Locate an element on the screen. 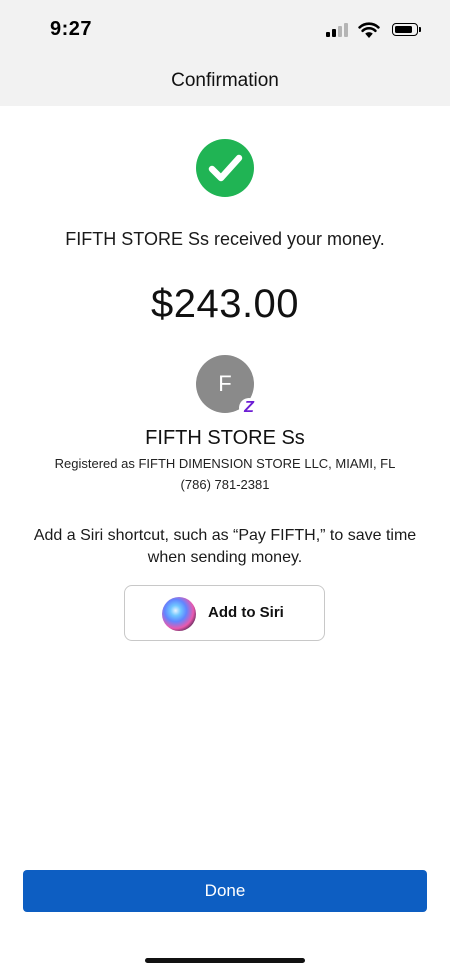 This screenshot has height=975, width=450. status-time: 9:27 is located at coordinates (71, 29).